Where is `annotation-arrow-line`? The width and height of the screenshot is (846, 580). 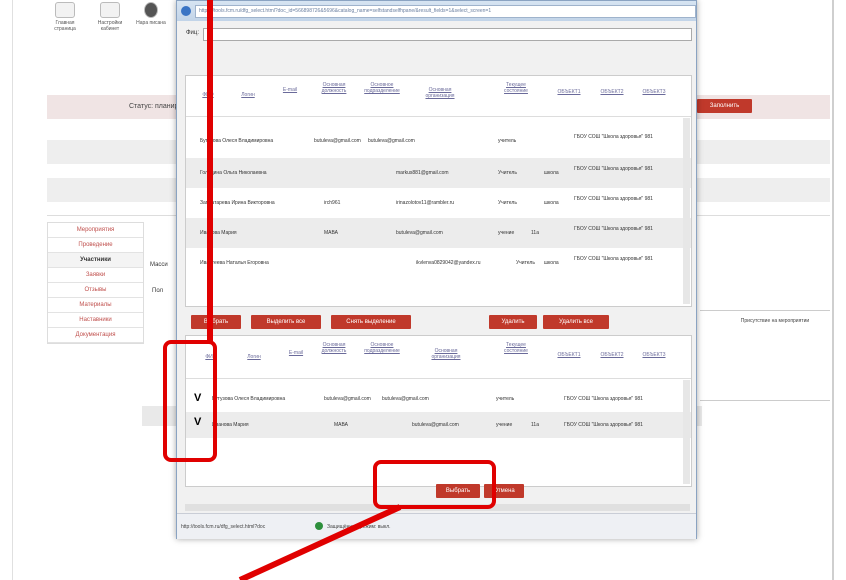
annotation-arrow-line is located at coordinates (320, 542).